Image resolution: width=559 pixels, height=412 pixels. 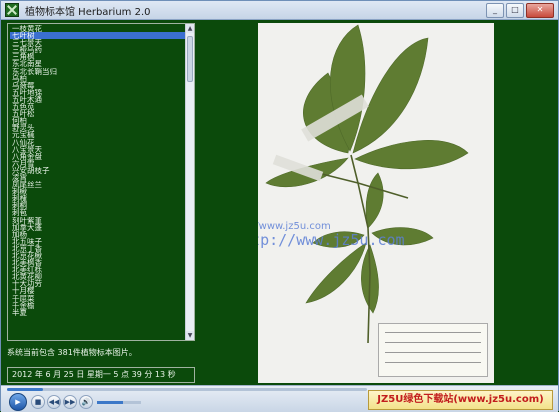 What do you see at coordinates (515, 10) in the screenshot?
I see `maximize-button: □` at bounding box center [515, 10].